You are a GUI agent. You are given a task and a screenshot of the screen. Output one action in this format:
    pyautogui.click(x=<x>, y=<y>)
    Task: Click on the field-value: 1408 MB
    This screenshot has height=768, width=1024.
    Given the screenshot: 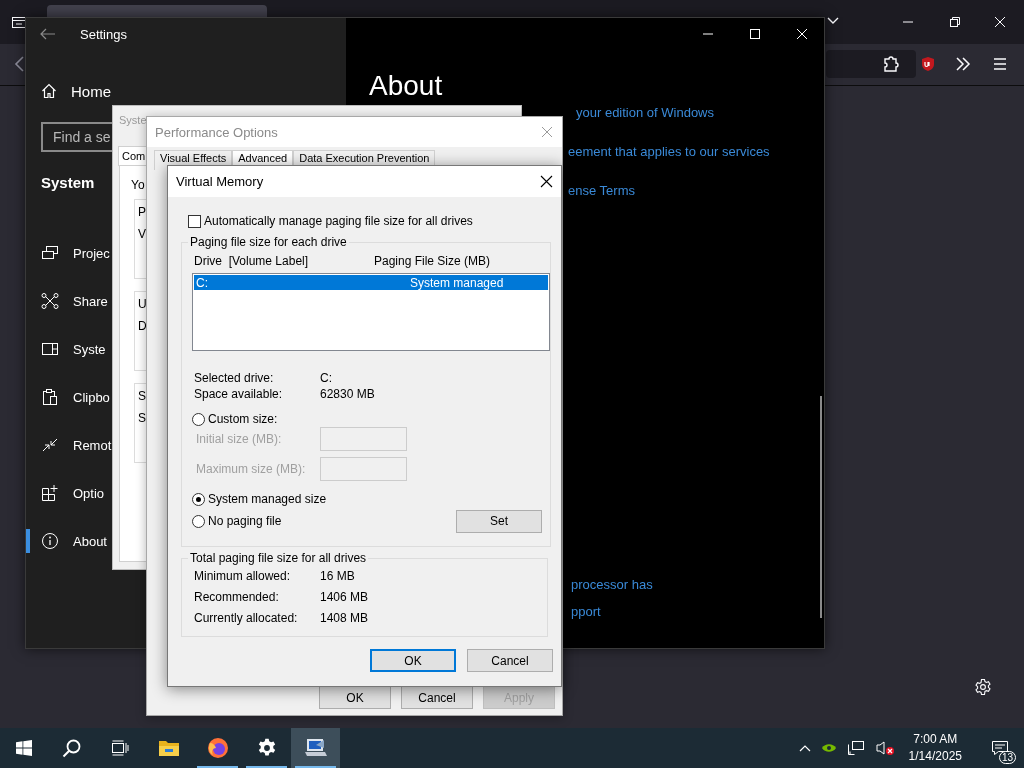 What is the action you would take?
    pyautogui.click(x=344, y=617)
    